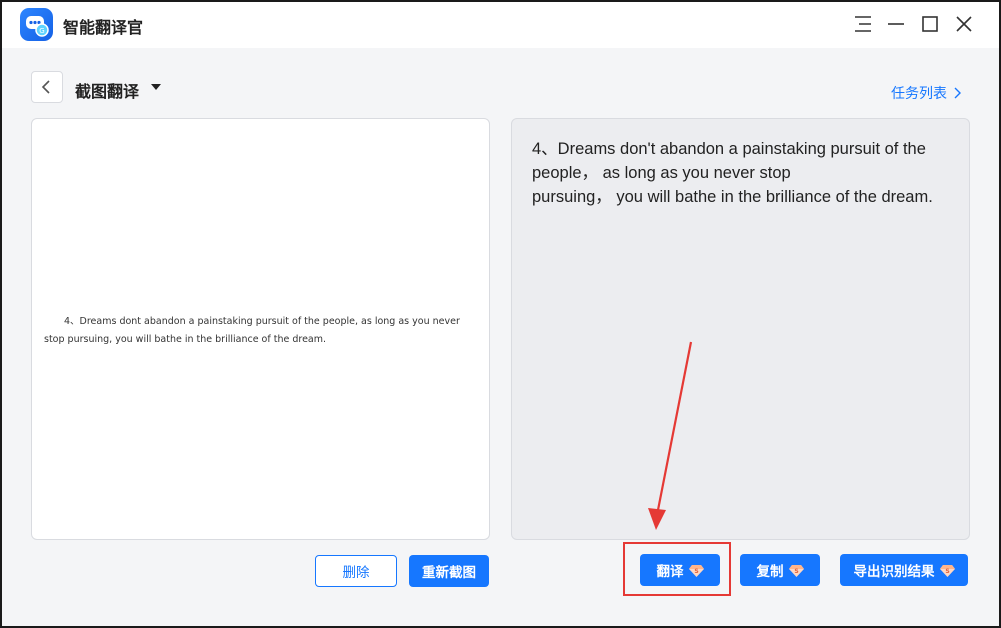 The width and height of the screenshot is (1001, 628). I want to click on maximize-icon, so click(930, 24).